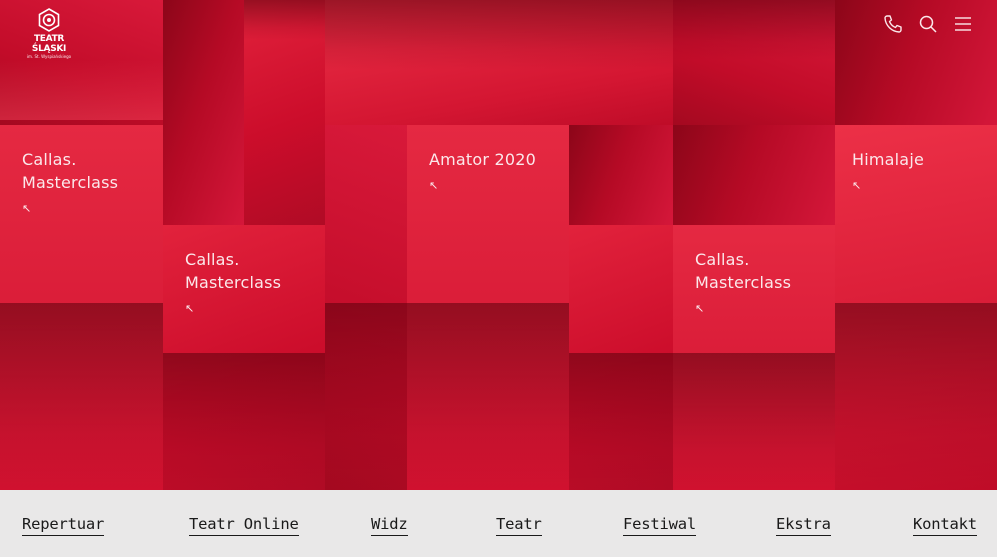  Describe the element at coordinates (803, 525) in the screenshot. I see `nav-ekstra: Ekstra` at that location.